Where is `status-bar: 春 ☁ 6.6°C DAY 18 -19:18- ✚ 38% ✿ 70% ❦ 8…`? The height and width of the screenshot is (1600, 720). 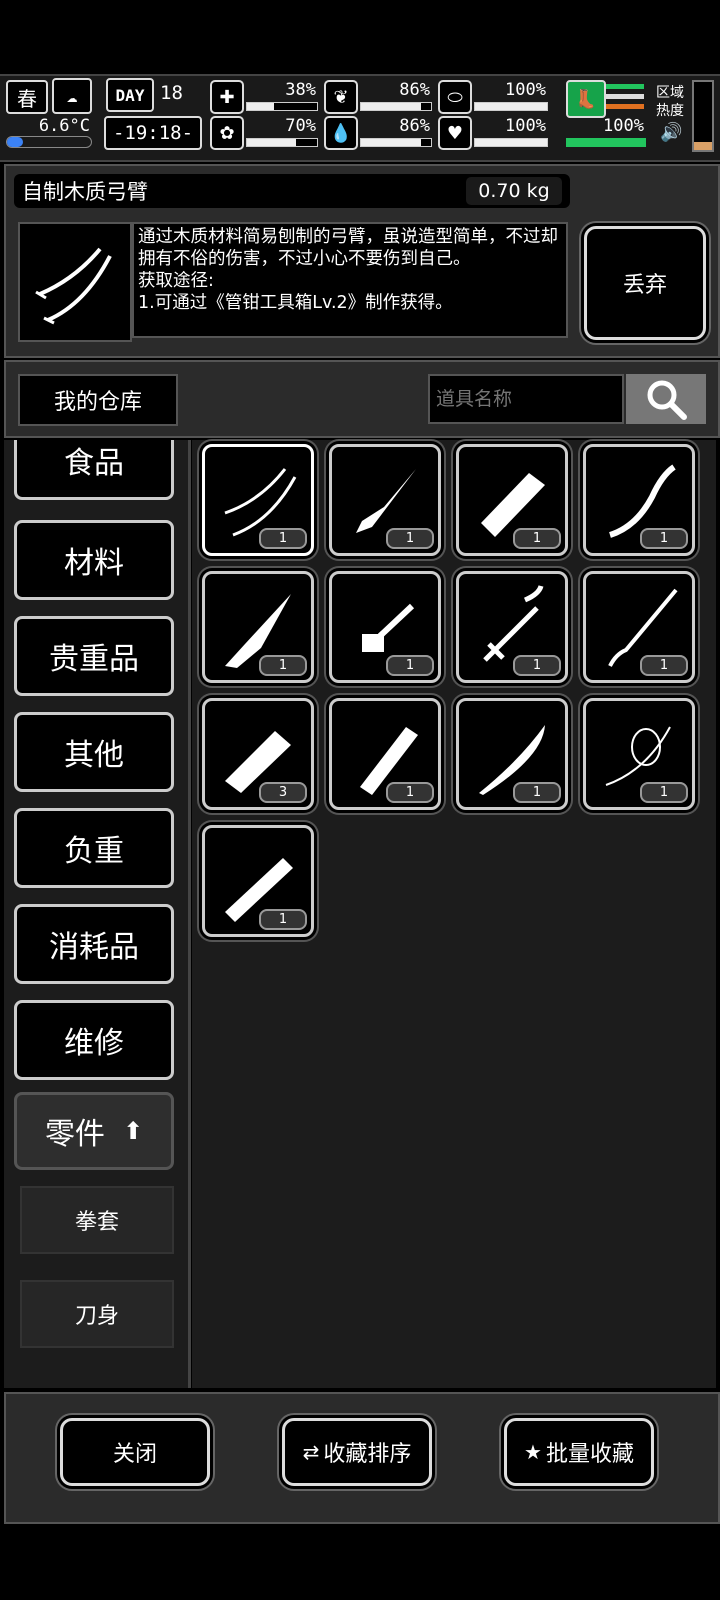 status-bar: 春 ☁ 6.6°C DAY 18 -19:18- ✚ 38% ✿ 70% ❦ 8… is located at coordinates (360, 118).